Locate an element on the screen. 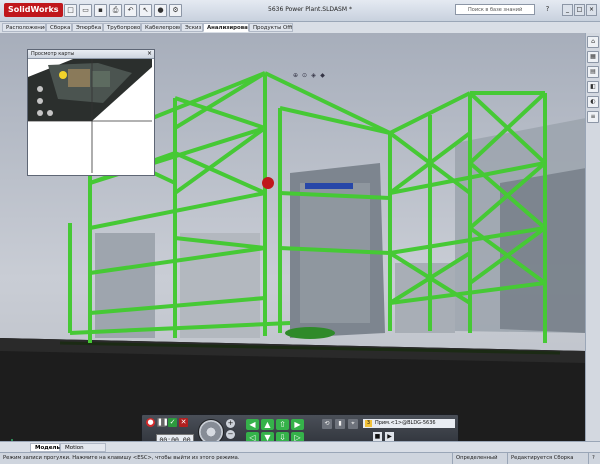  pause-icon: ❚❚ is located at coordinates (163, 422).